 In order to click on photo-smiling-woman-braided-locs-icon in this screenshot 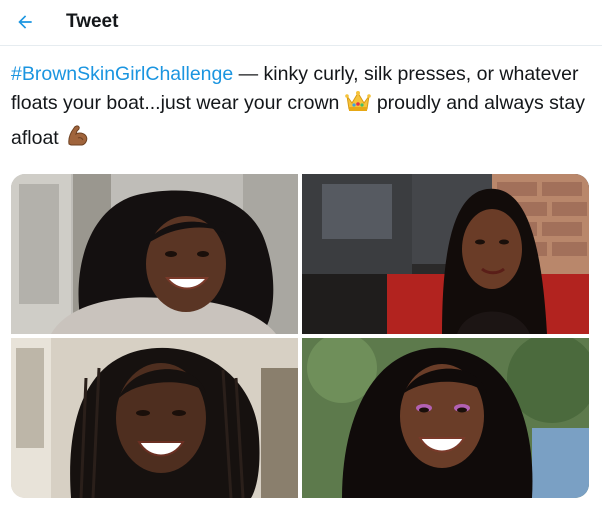, I will do `click(154, 418)`.